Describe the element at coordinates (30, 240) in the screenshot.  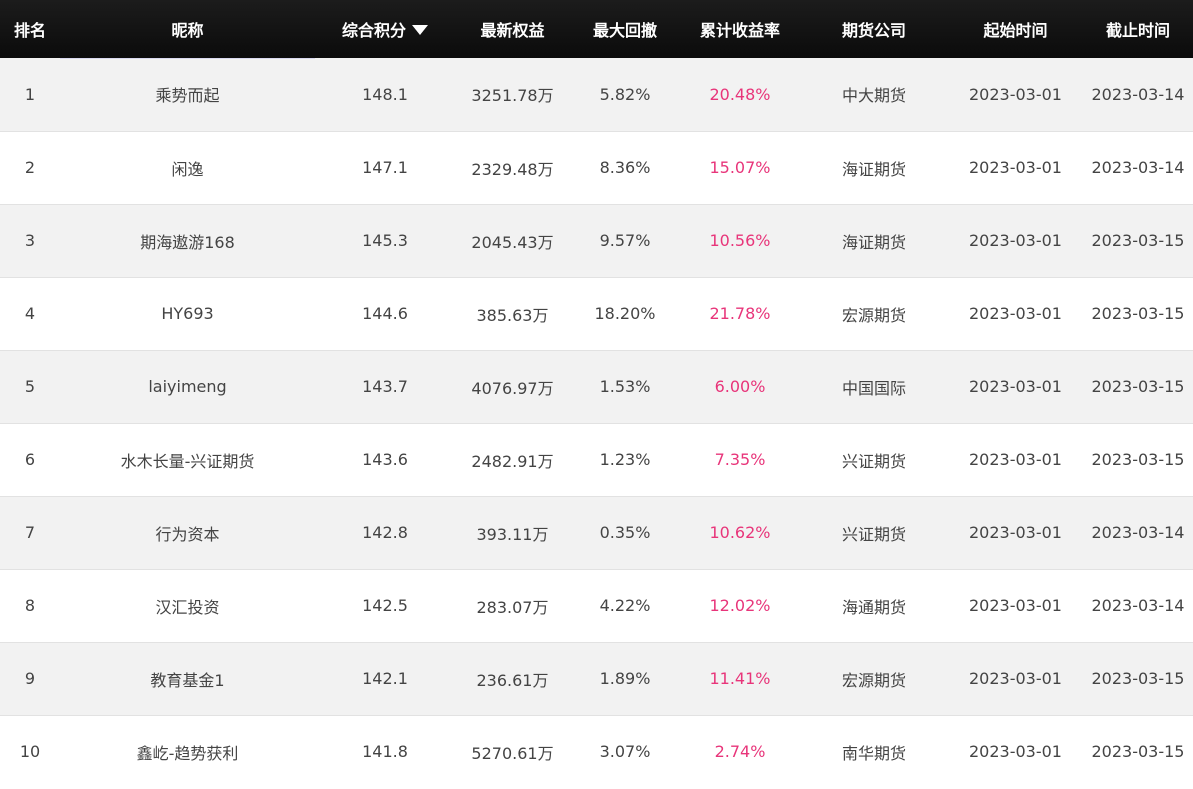
I see `cell-rank: 3` at that location.